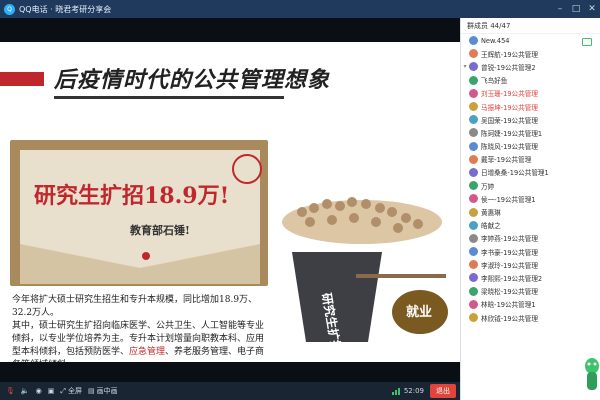 The height and width of the screenshot is (400, 600). I want to click on member-name: 马振坤-19公共管理, so click(509, 107).